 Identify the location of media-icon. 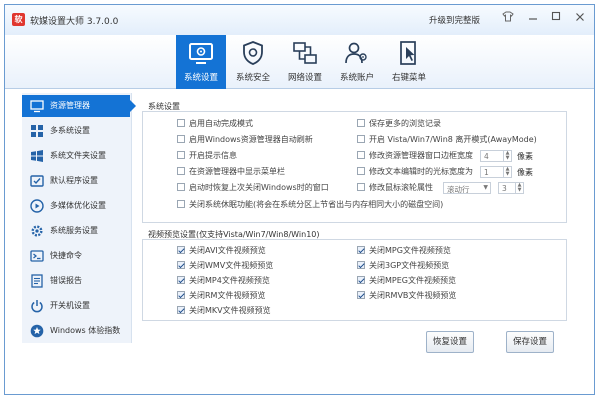
(37, 206).